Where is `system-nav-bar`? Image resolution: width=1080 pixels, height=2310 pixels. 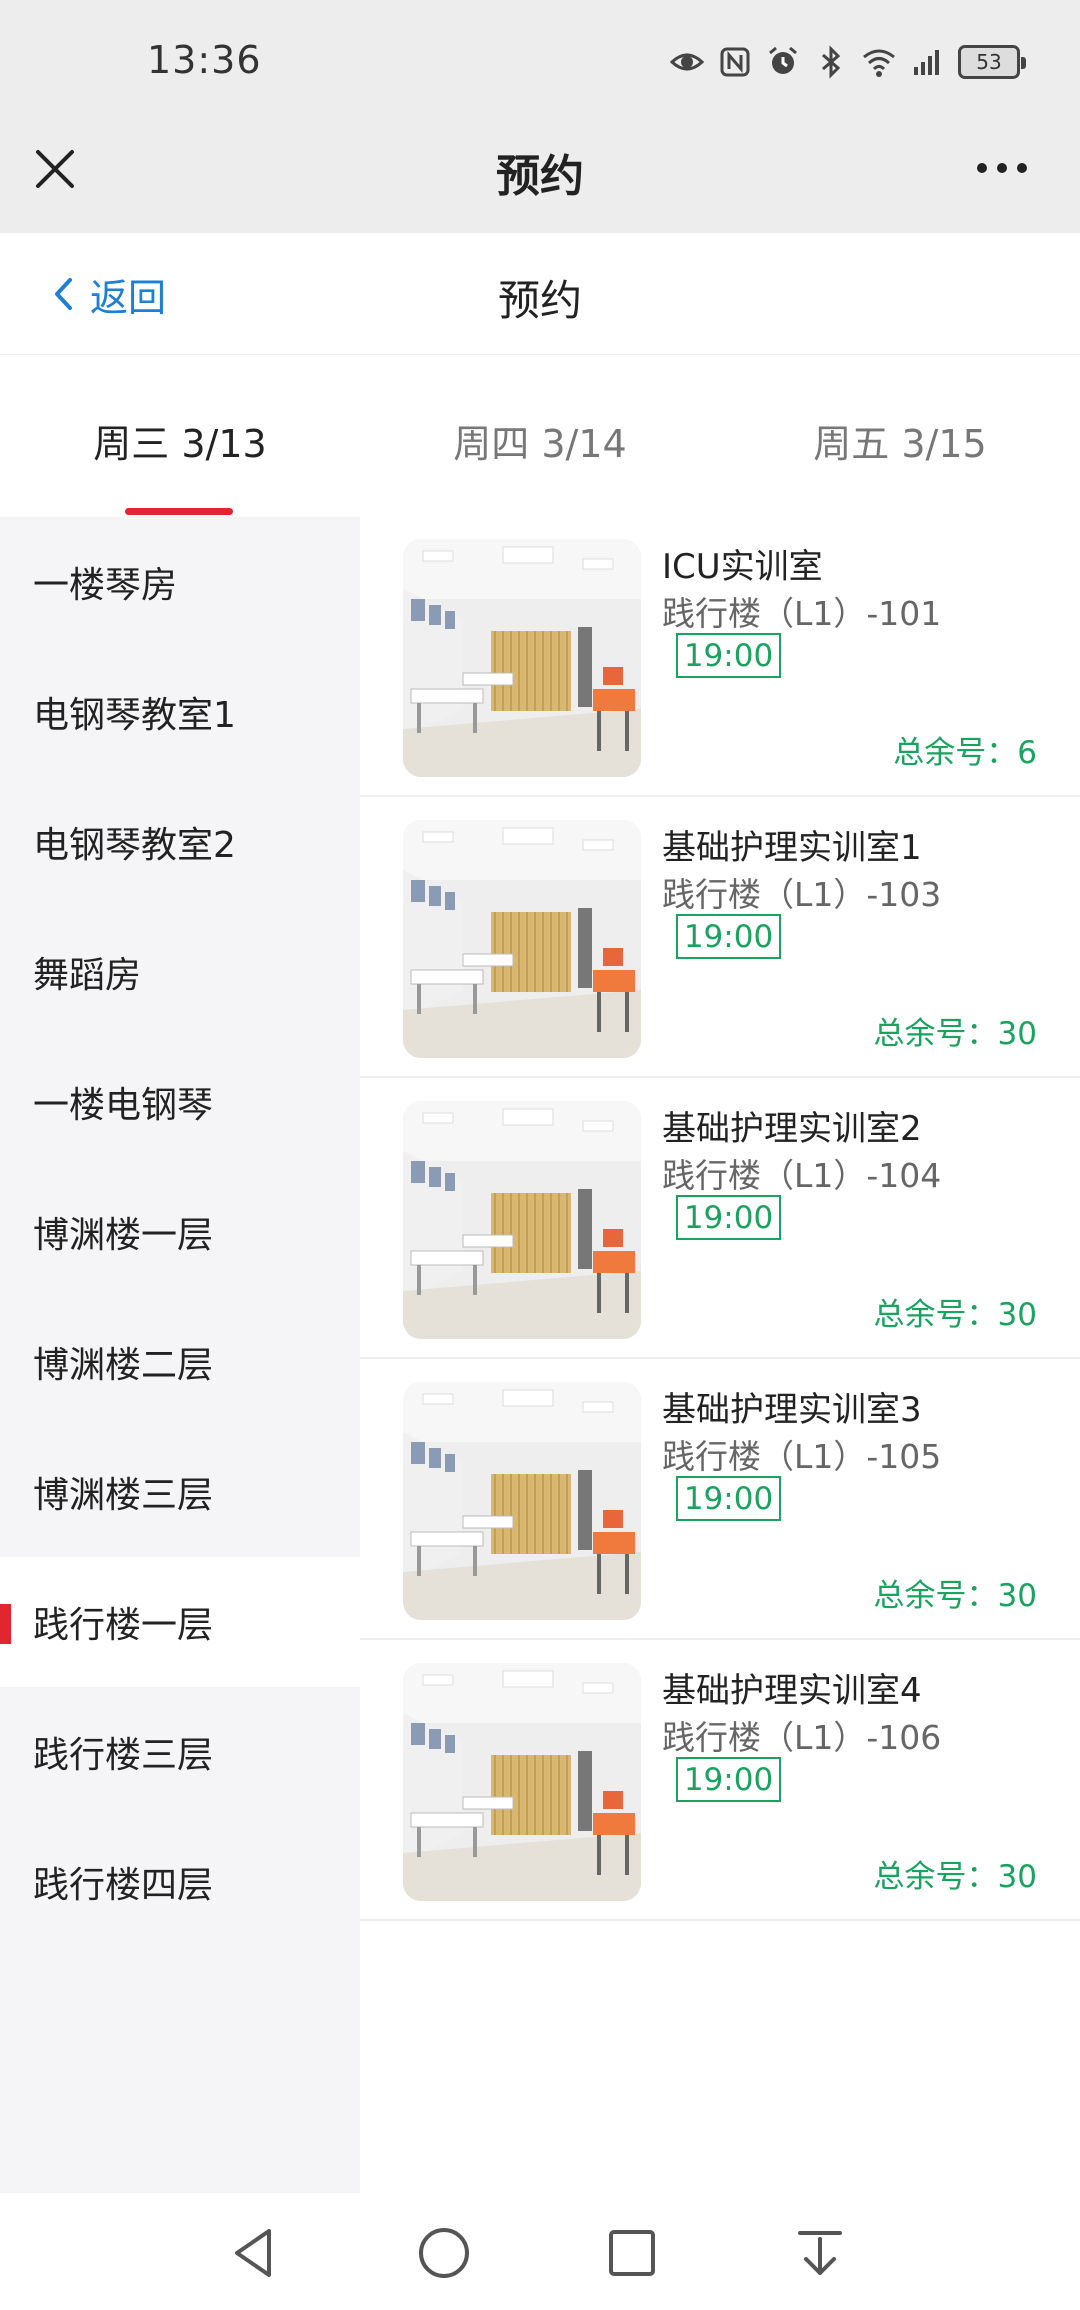 system-nav-bar is located at coordinates (540, 2251).